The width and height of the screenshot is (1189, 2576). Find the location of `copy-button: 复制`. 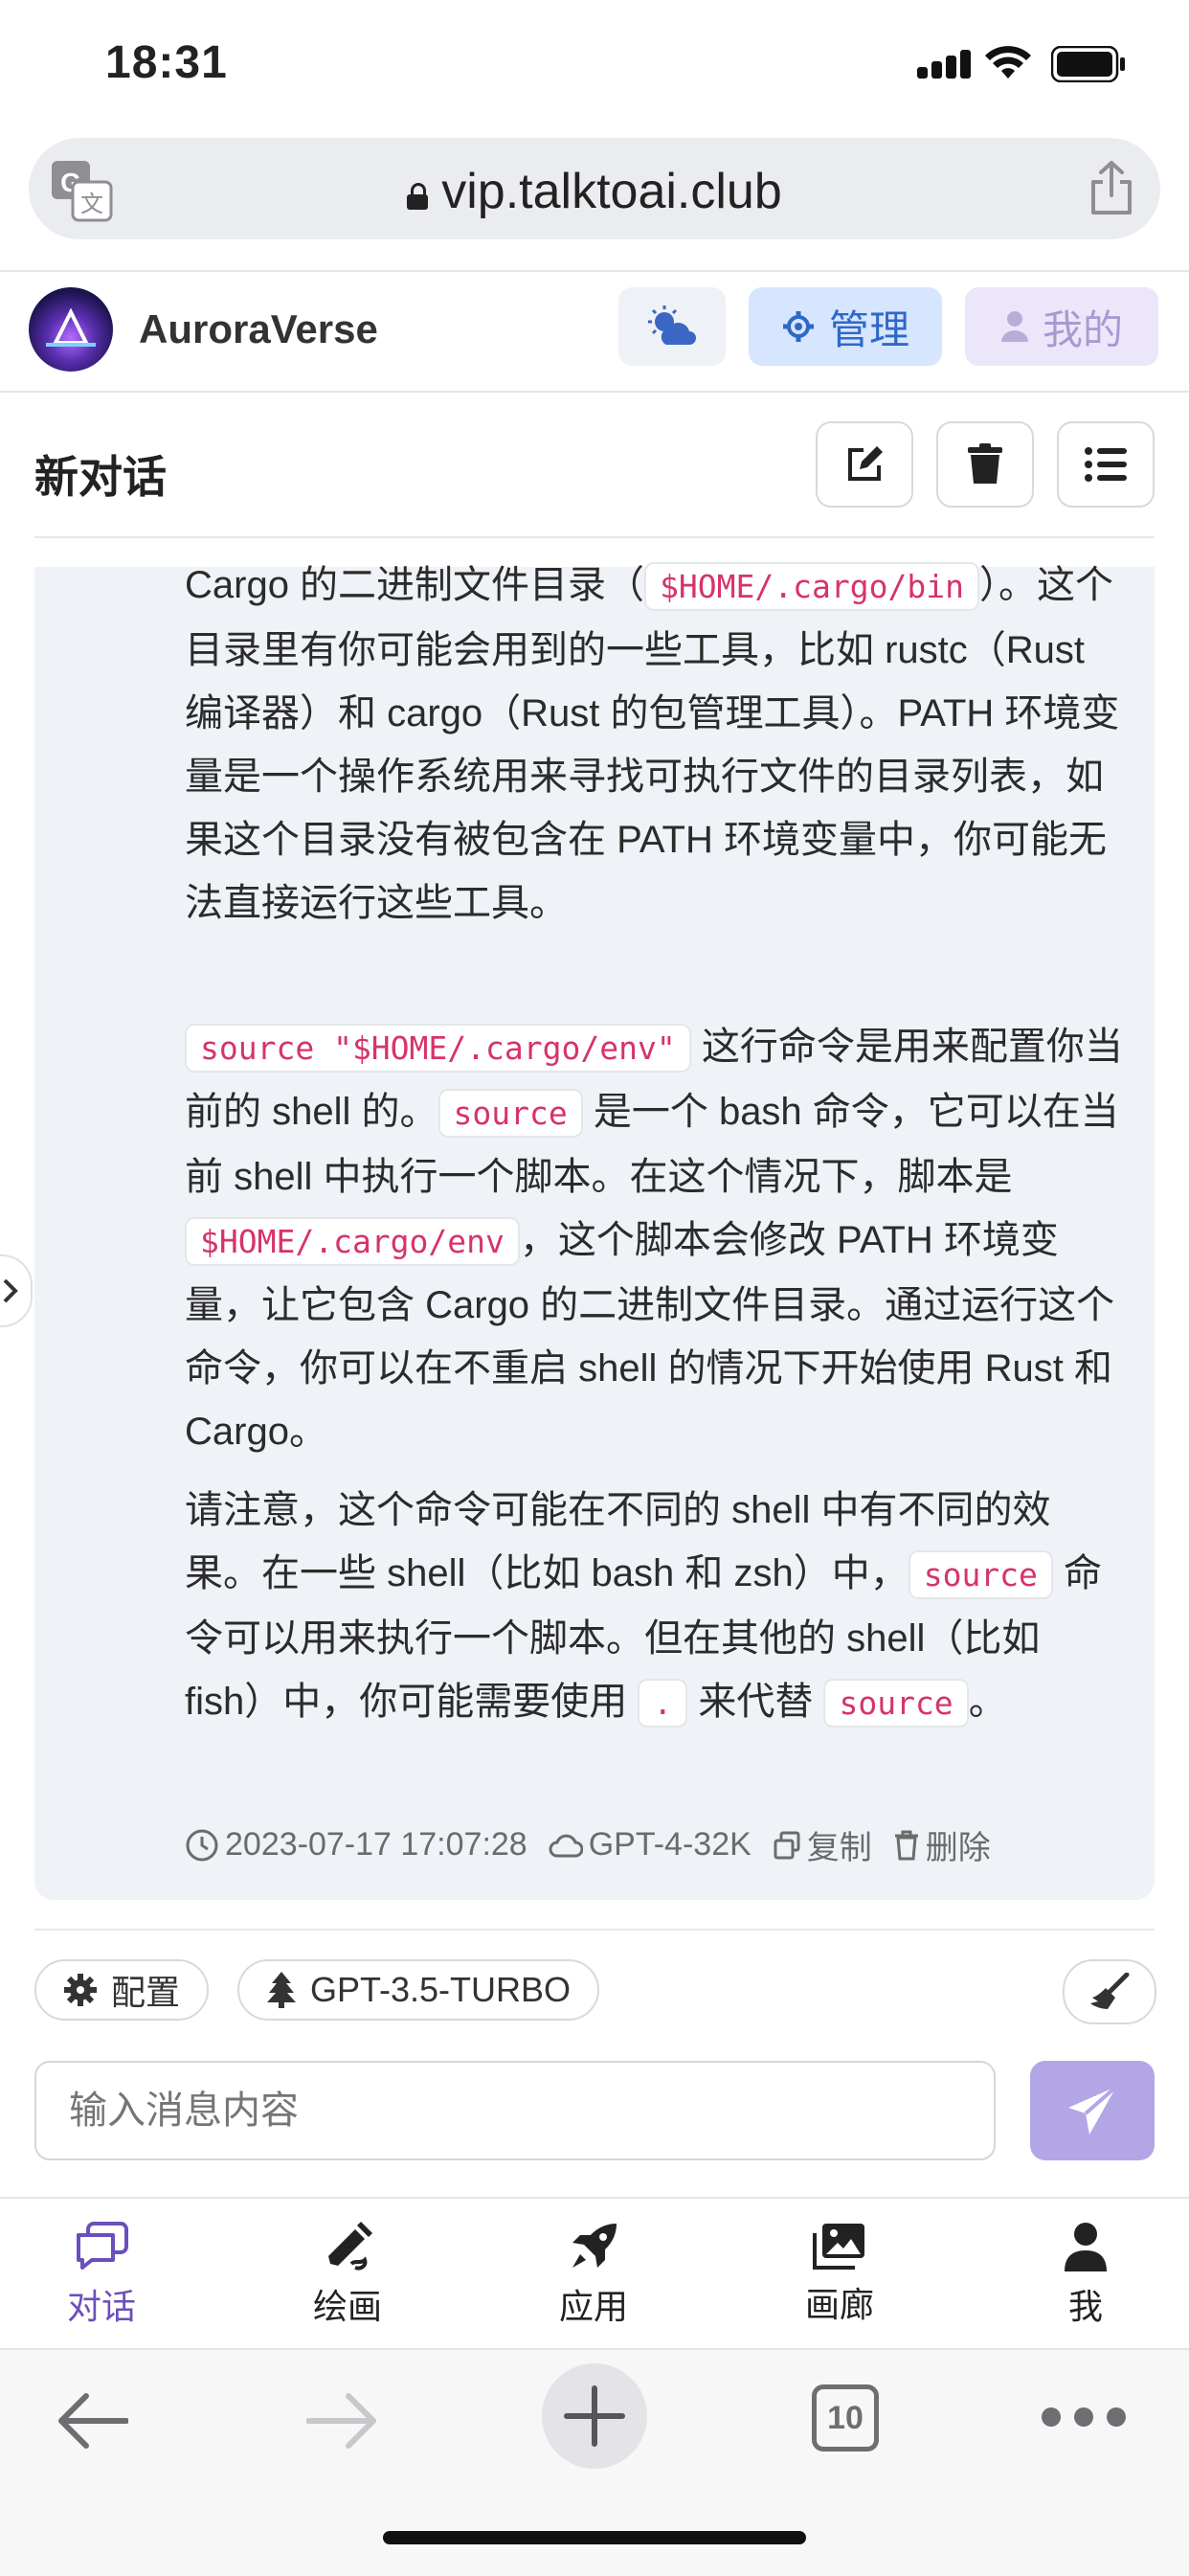

copy-button: 复制 is located at coordinates (822, 1844).